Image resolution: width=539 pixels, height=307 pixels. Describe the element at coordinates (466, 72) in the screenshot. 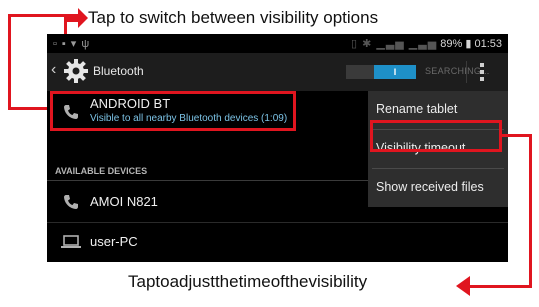

I see `action-bar-divider` at that location.